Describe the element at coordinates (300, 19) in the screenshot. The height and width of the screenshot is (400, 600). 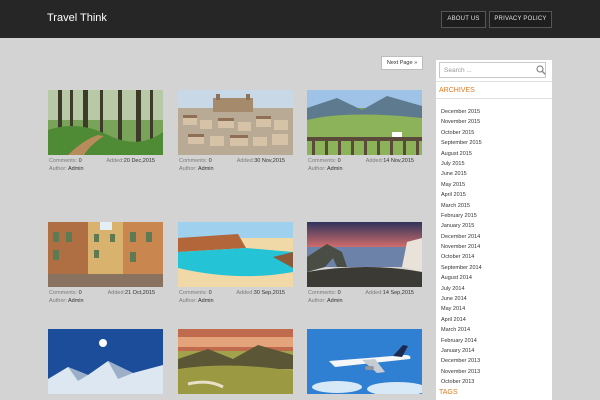
I see `site-header: Travel Think ABOUT US PRIVACY POLICY` at that location.